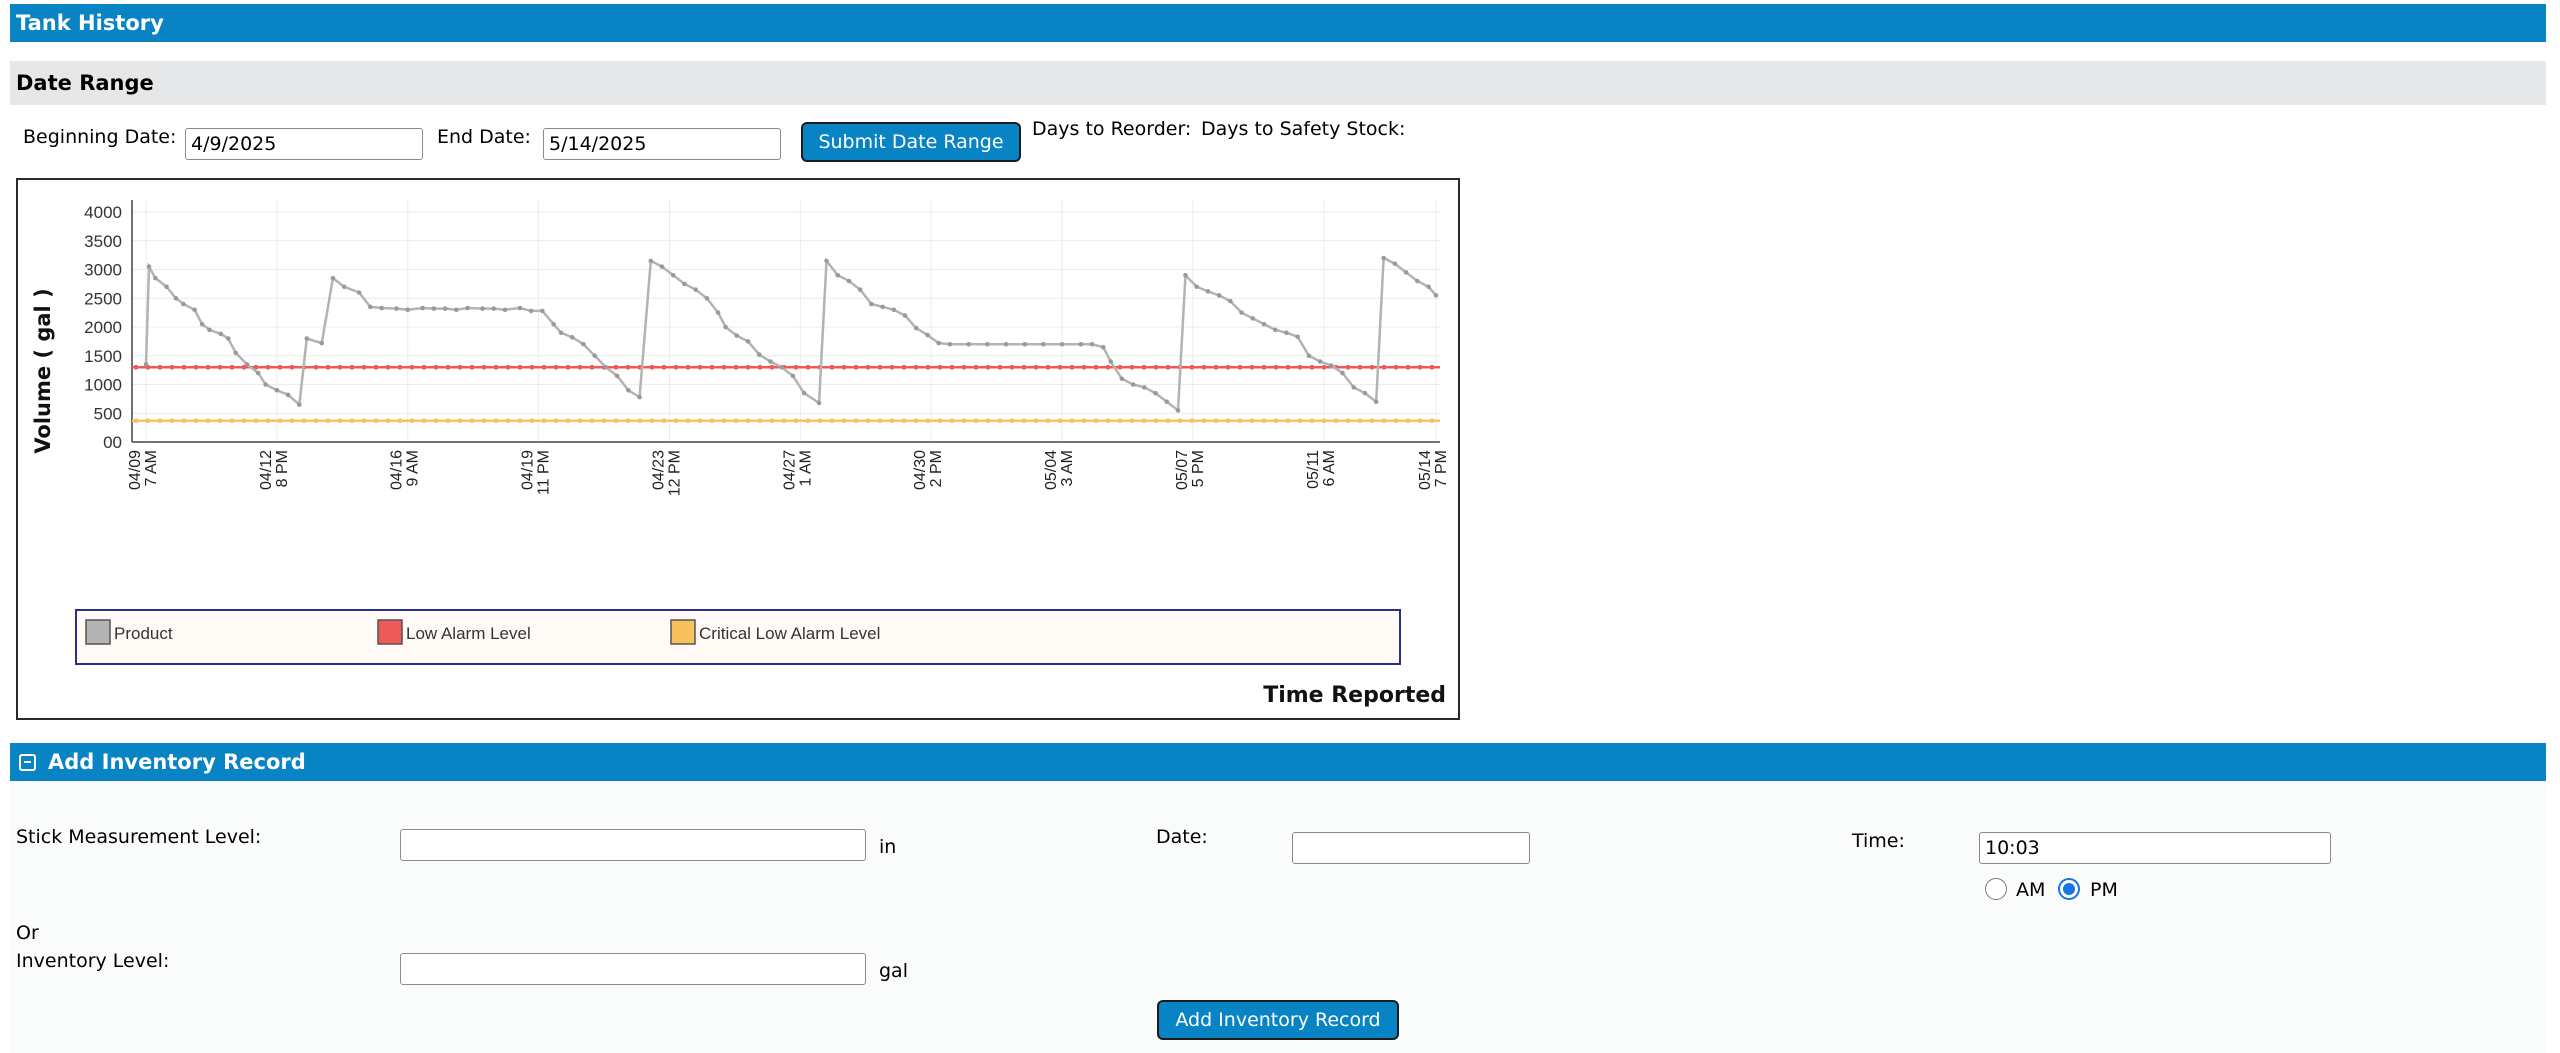 This screenshot has height=1053, width=2560. Describe the element at coordinates (304, 144) in the screenshot. I see `beginning-date-input` at that location.